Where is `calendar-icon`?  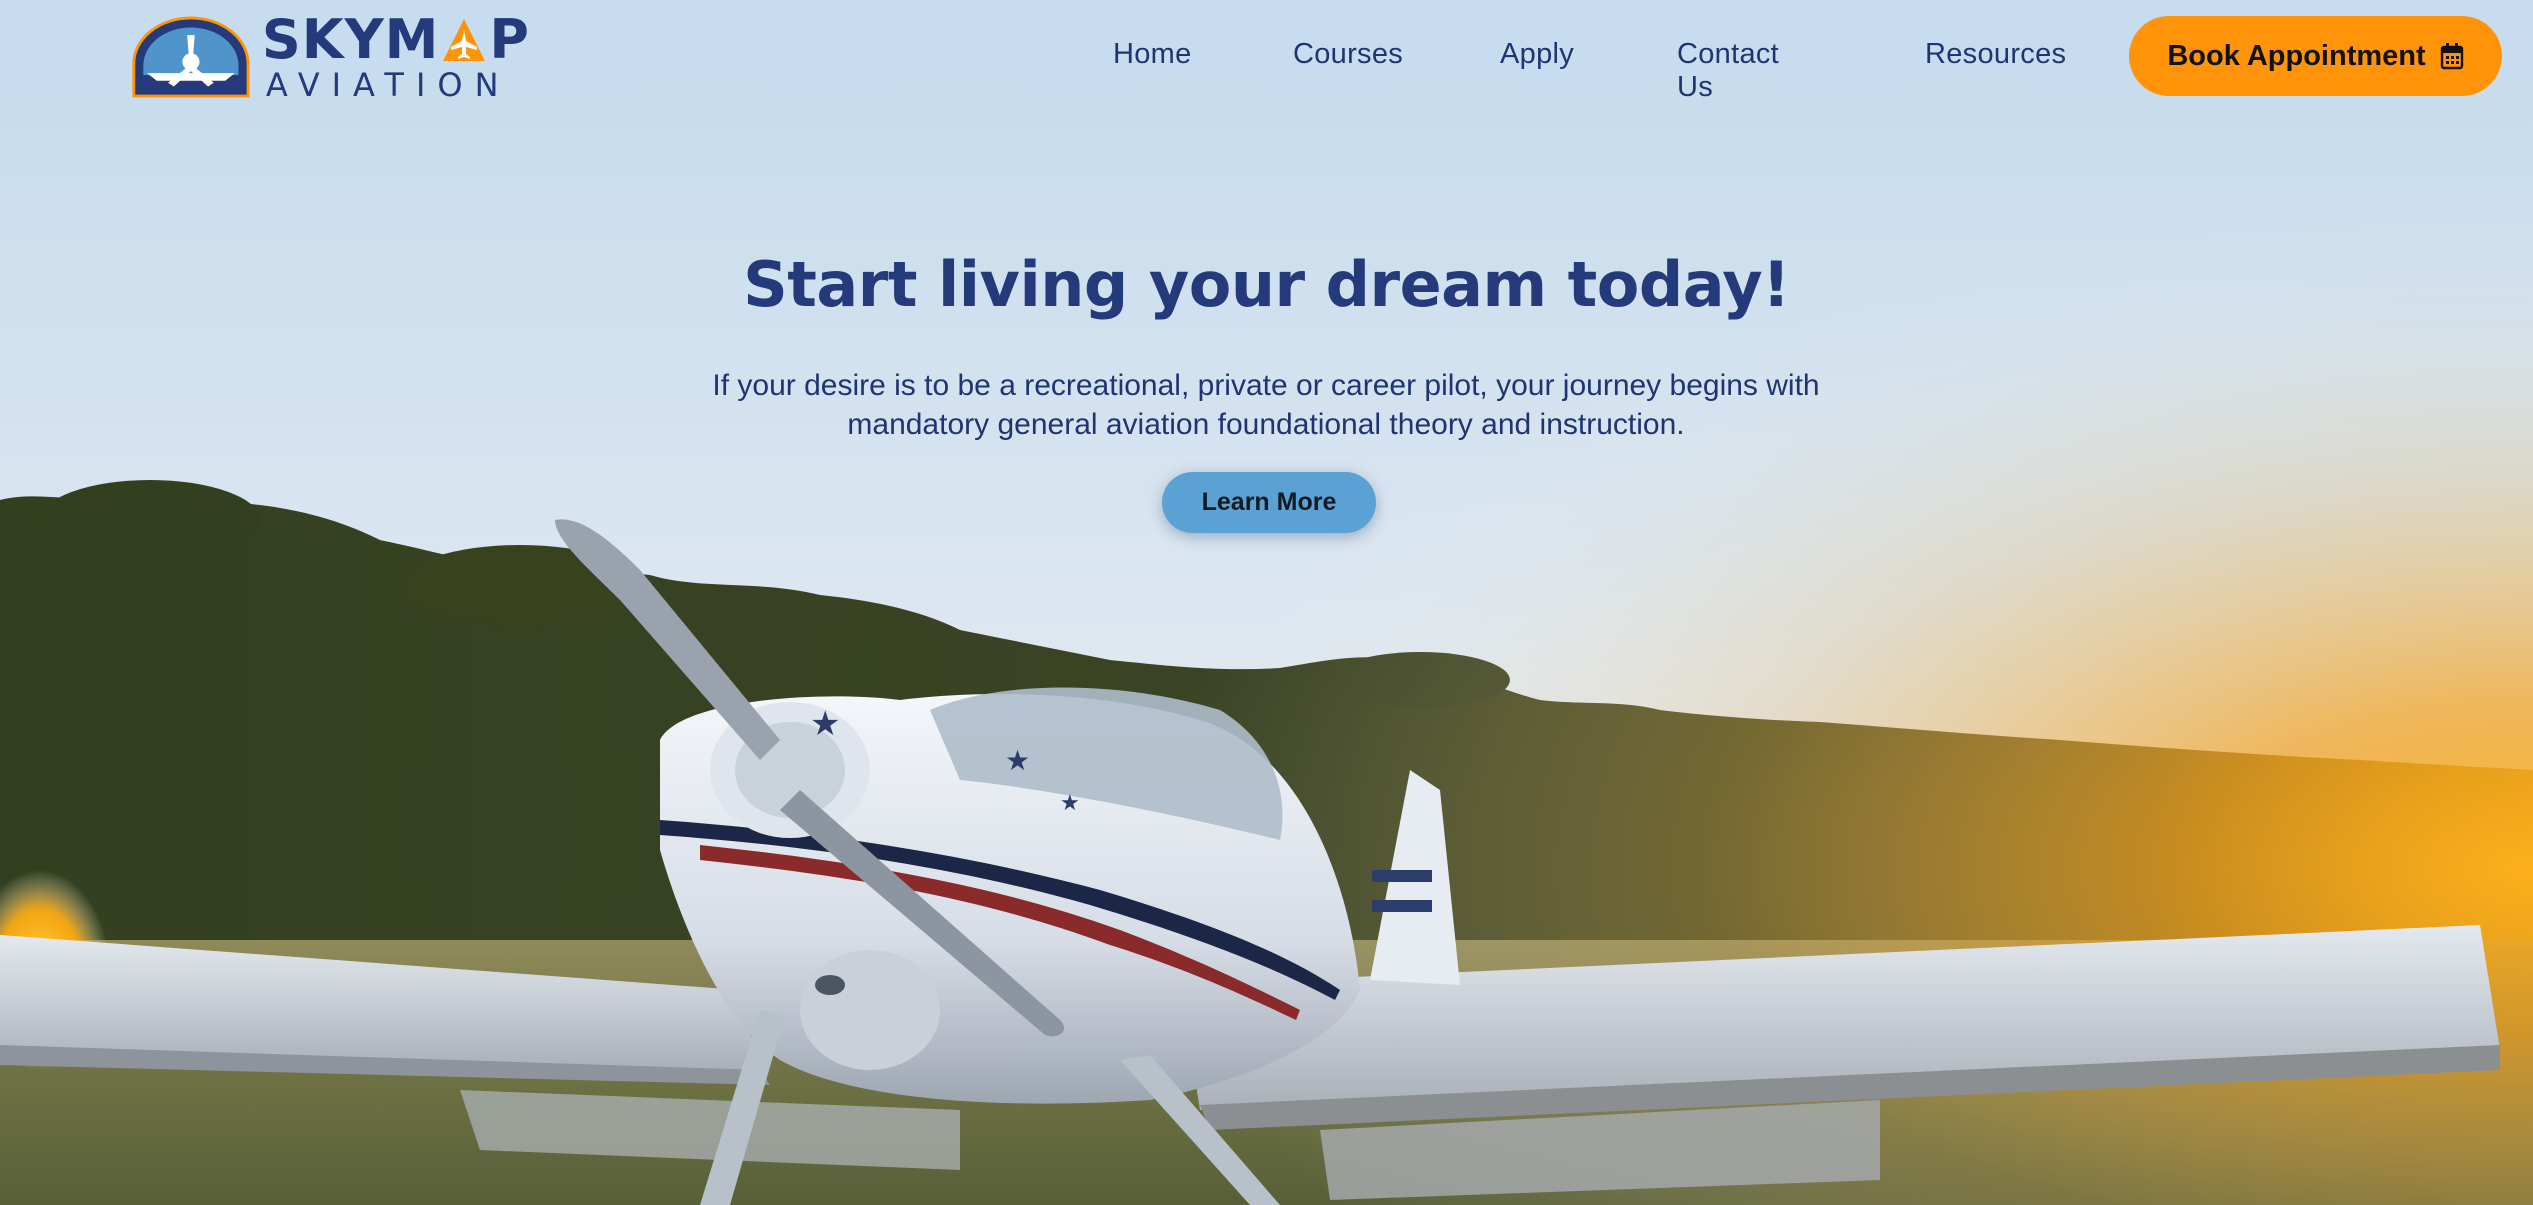 calendar-icon is located at coordinates (2451, 56).